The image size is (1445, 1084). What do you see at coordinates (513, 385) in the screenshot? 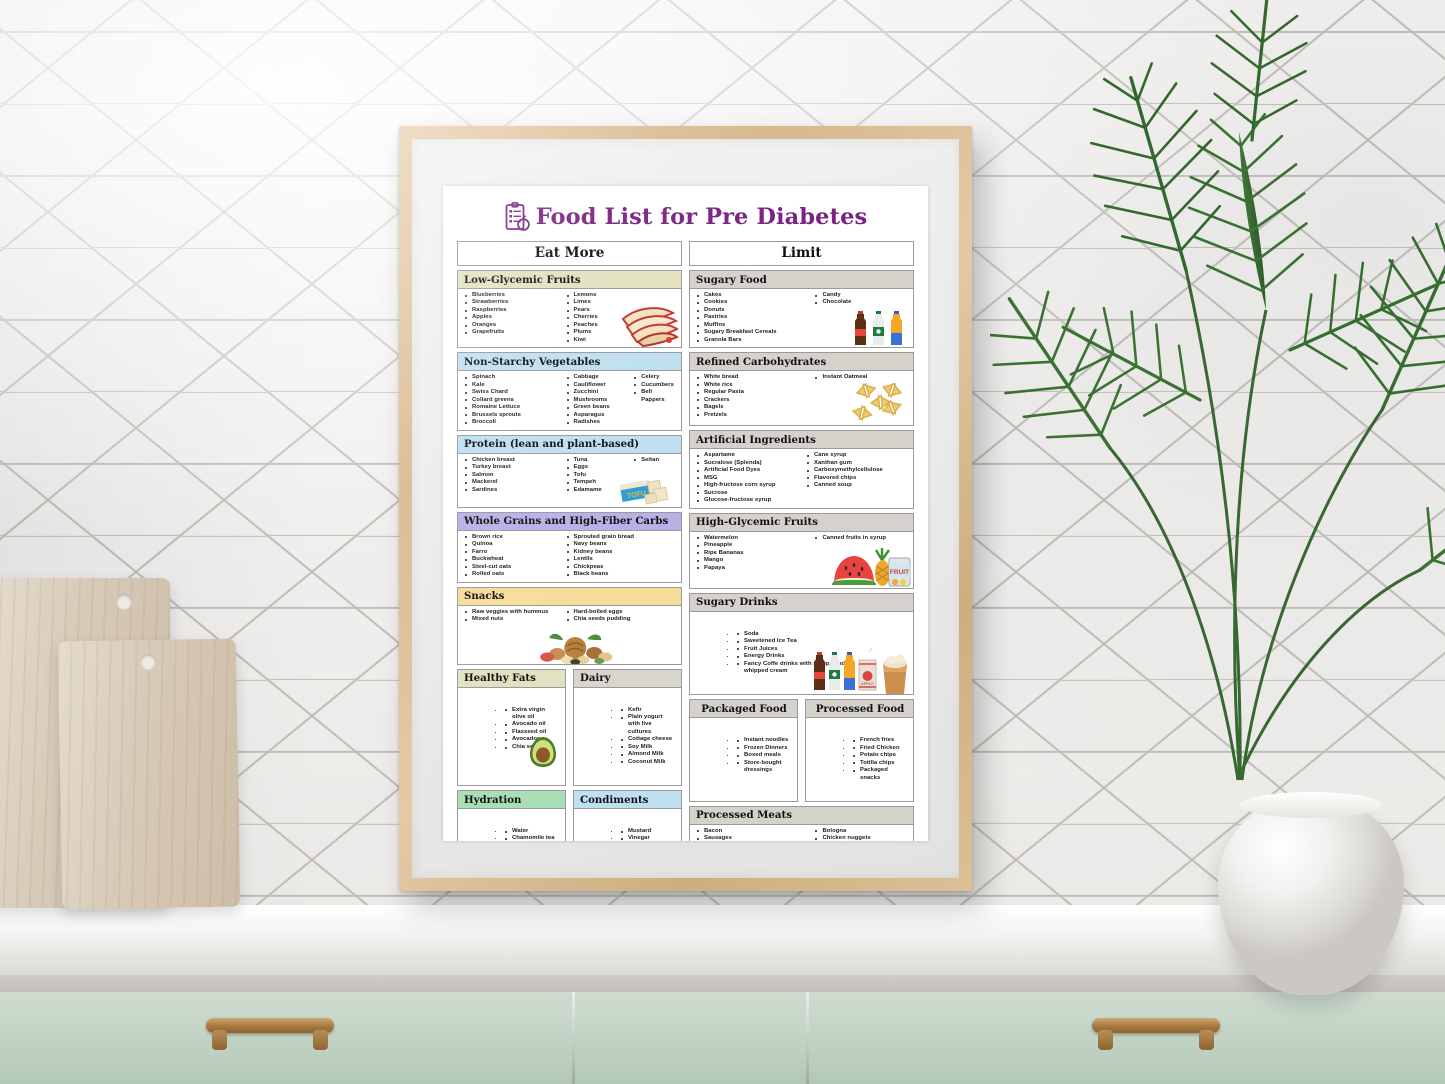
I see `list-item: Kale` at bounding box center [513, 385].